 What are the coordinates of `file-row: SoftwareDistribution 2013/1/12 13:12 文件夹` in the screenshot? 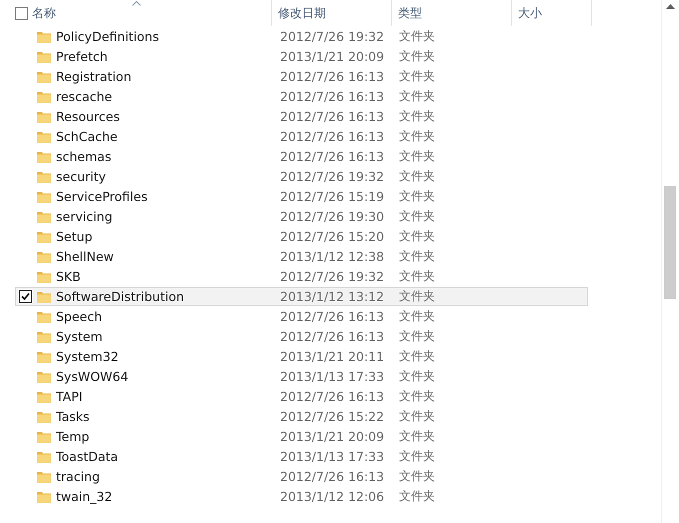 It's located at (301, 296).